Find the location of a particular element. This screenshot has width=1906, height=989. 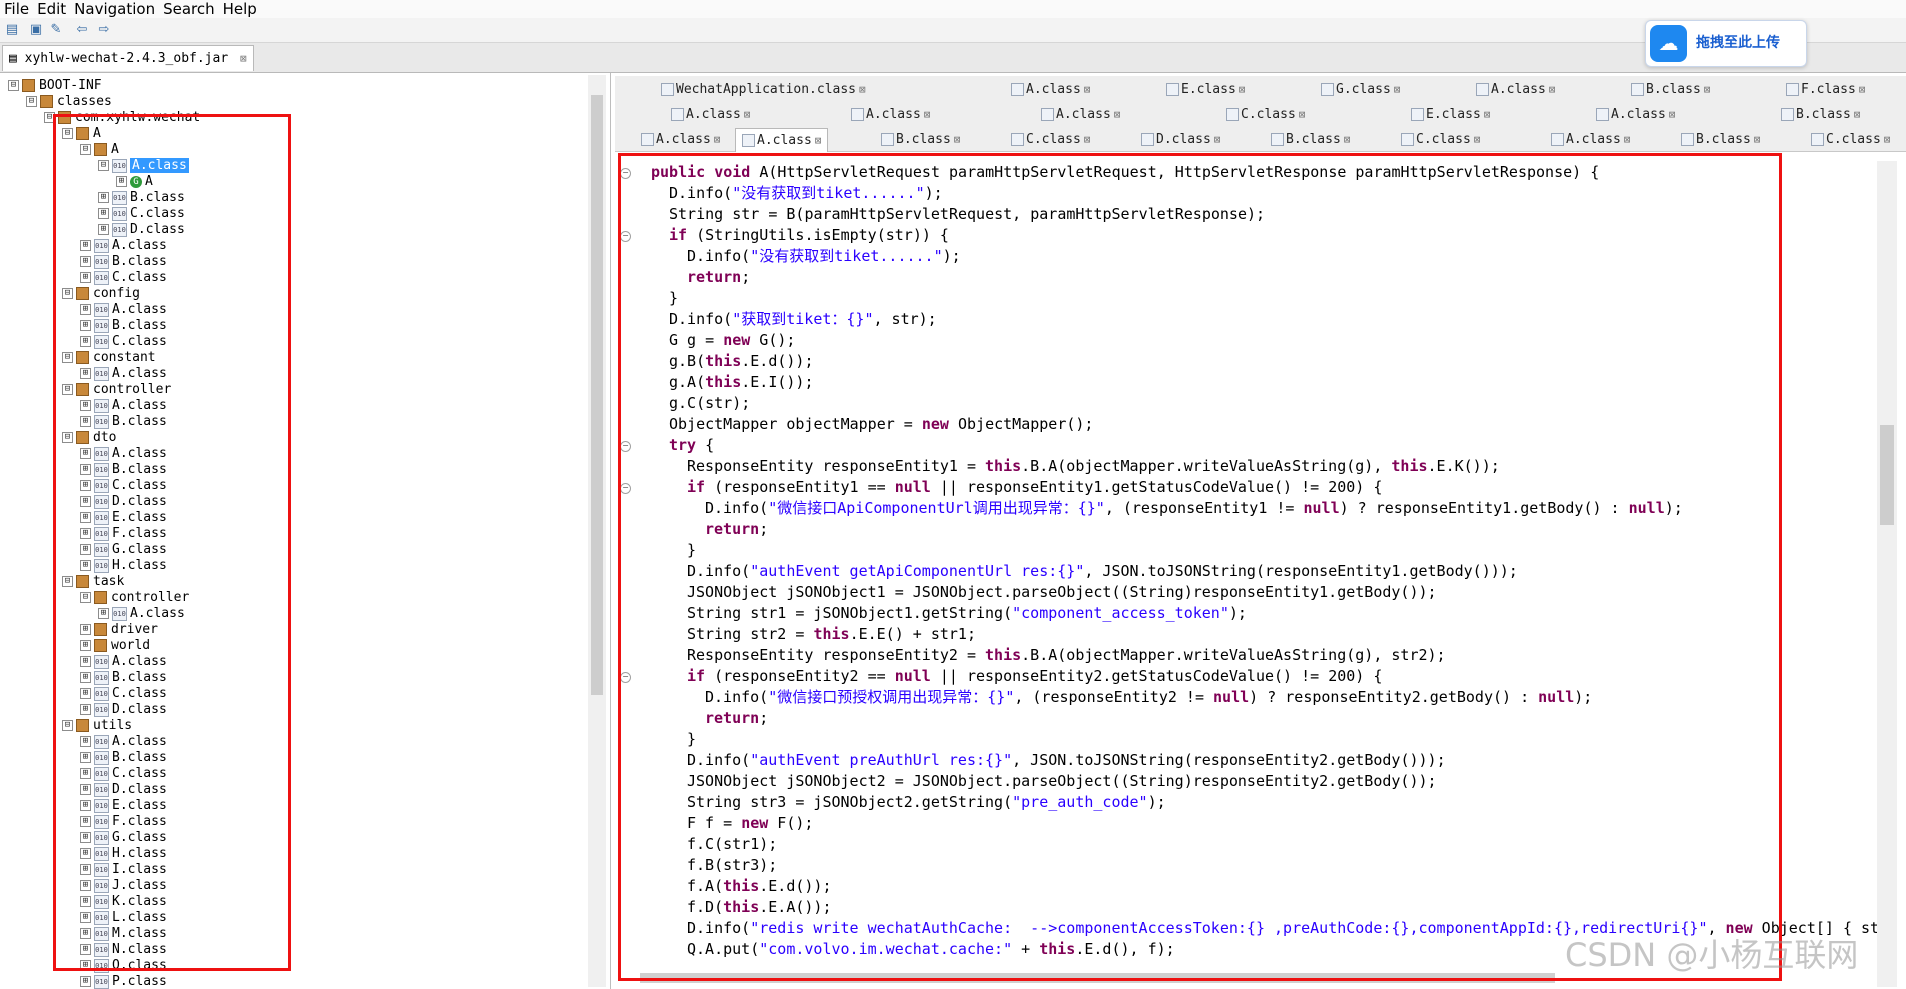

tree-item: ⊞ 010 O.class is located at coordinates (123, 966).